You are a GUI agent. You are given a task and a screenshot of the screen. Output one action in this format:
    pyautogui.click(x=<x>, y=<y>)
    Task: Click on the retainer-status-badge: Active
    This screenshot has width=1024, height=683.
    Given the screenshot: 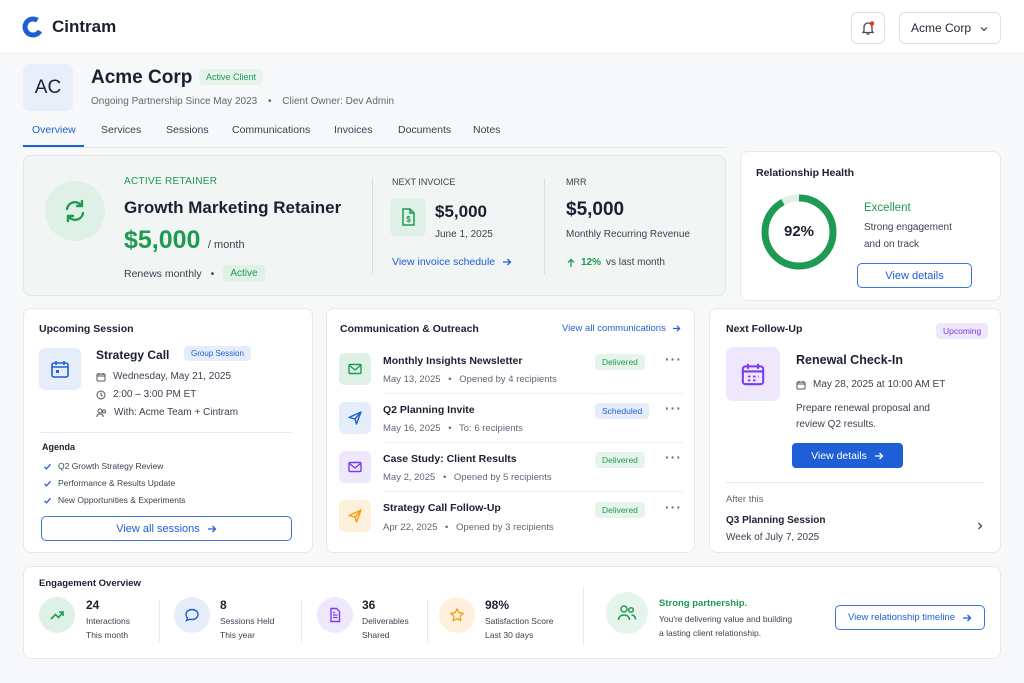 What is the action you would take?
    pyautogui.click(x=244, y=273)
    